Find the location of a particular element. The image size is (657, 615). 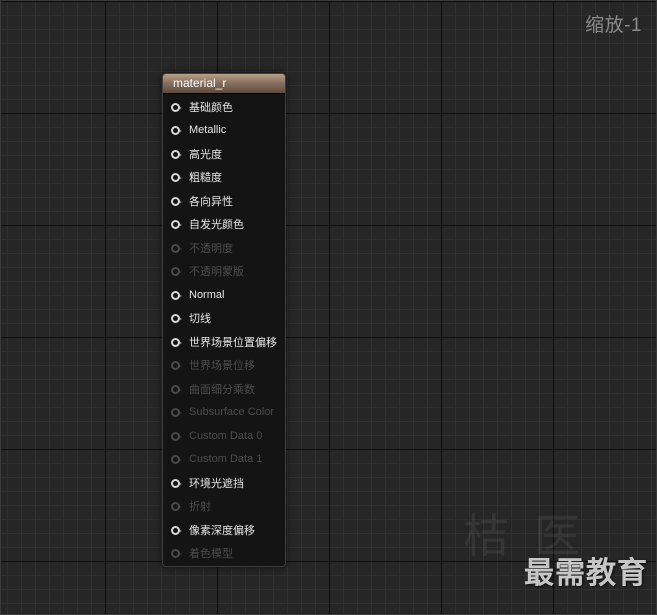

pin-subsurface-color: Subsurface Color is located at coordinates (222, 412).